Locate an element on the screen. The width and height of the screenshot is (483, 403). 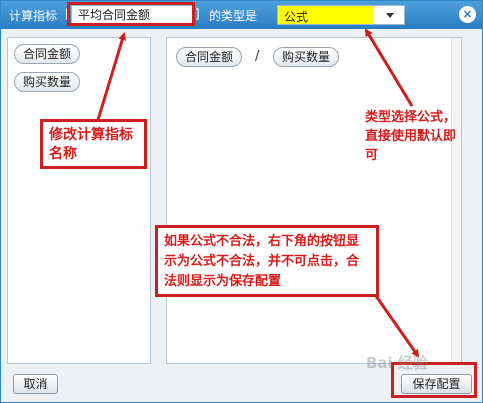
baidu-watermark: Bai 经验 is located at coordinates (397, 363).